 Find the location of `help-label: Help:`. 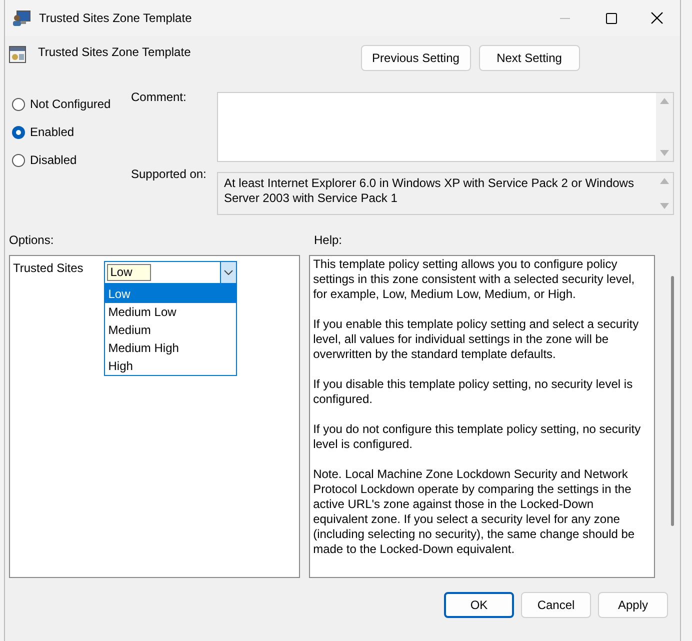

help-label: Help: is located at coordinates (328, 240).